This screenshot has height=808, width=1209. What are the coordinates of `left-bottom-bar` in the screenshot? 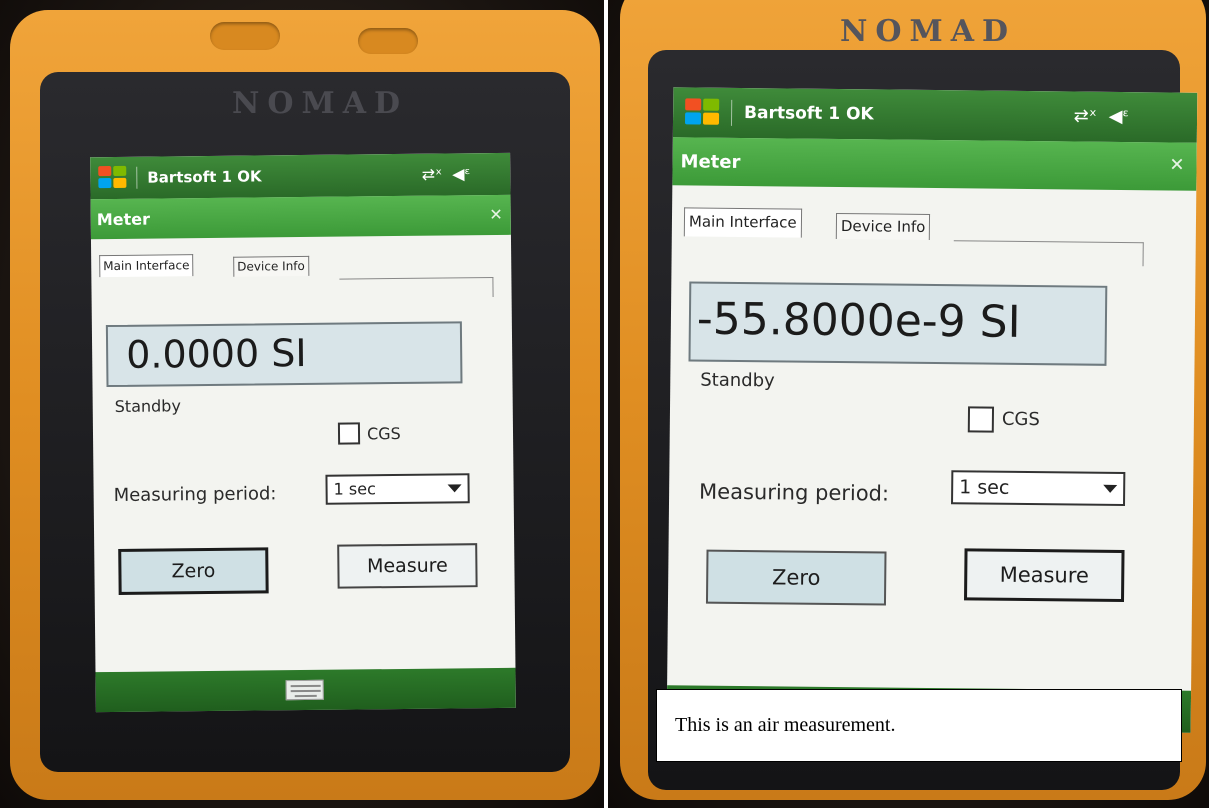 It's located at (305, 690).